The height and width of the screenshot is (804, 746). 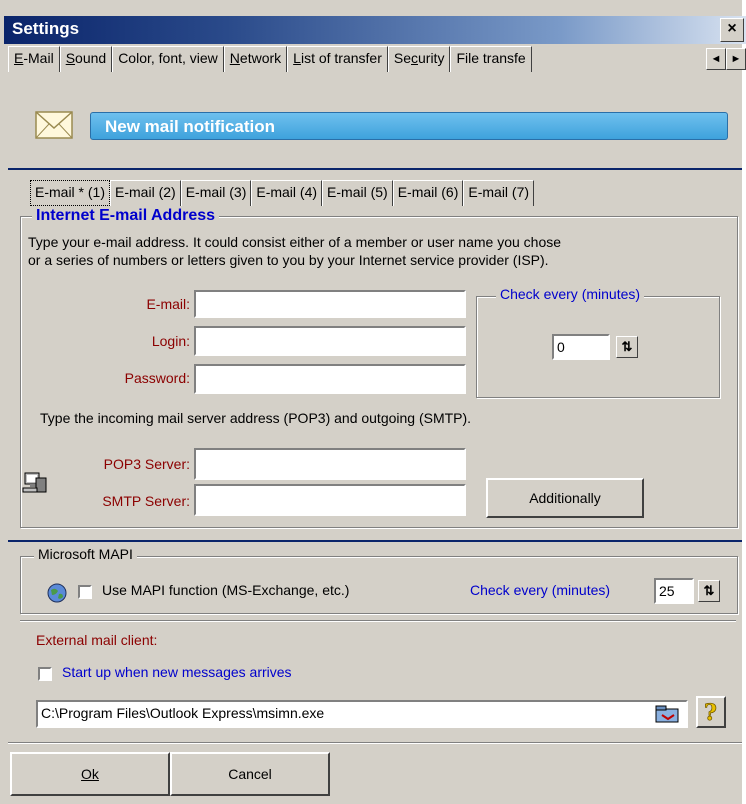 I want to click on smtp-server-label: SMTP Server:, so click(x=146, y=501).